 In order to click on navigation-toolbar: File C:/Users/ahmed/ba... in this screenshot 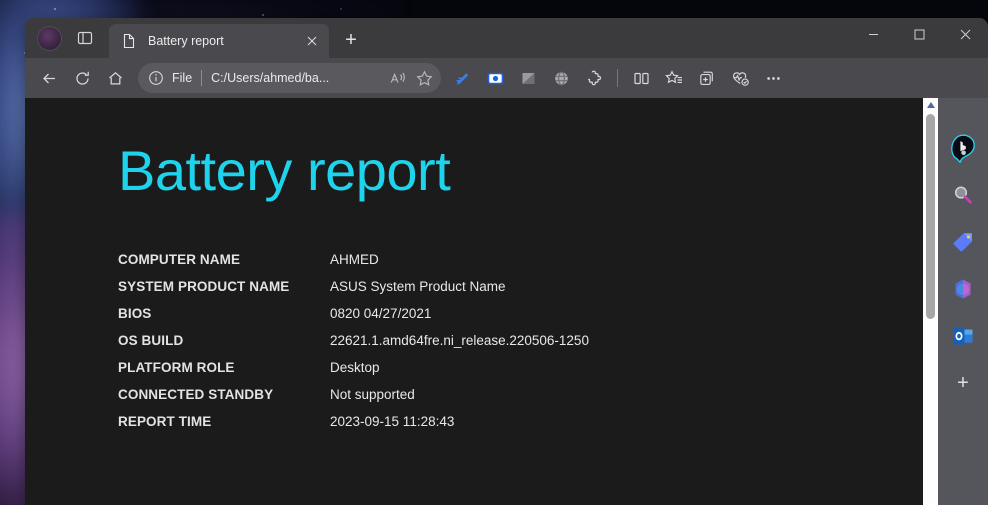, I will do `click(506, 78)`.